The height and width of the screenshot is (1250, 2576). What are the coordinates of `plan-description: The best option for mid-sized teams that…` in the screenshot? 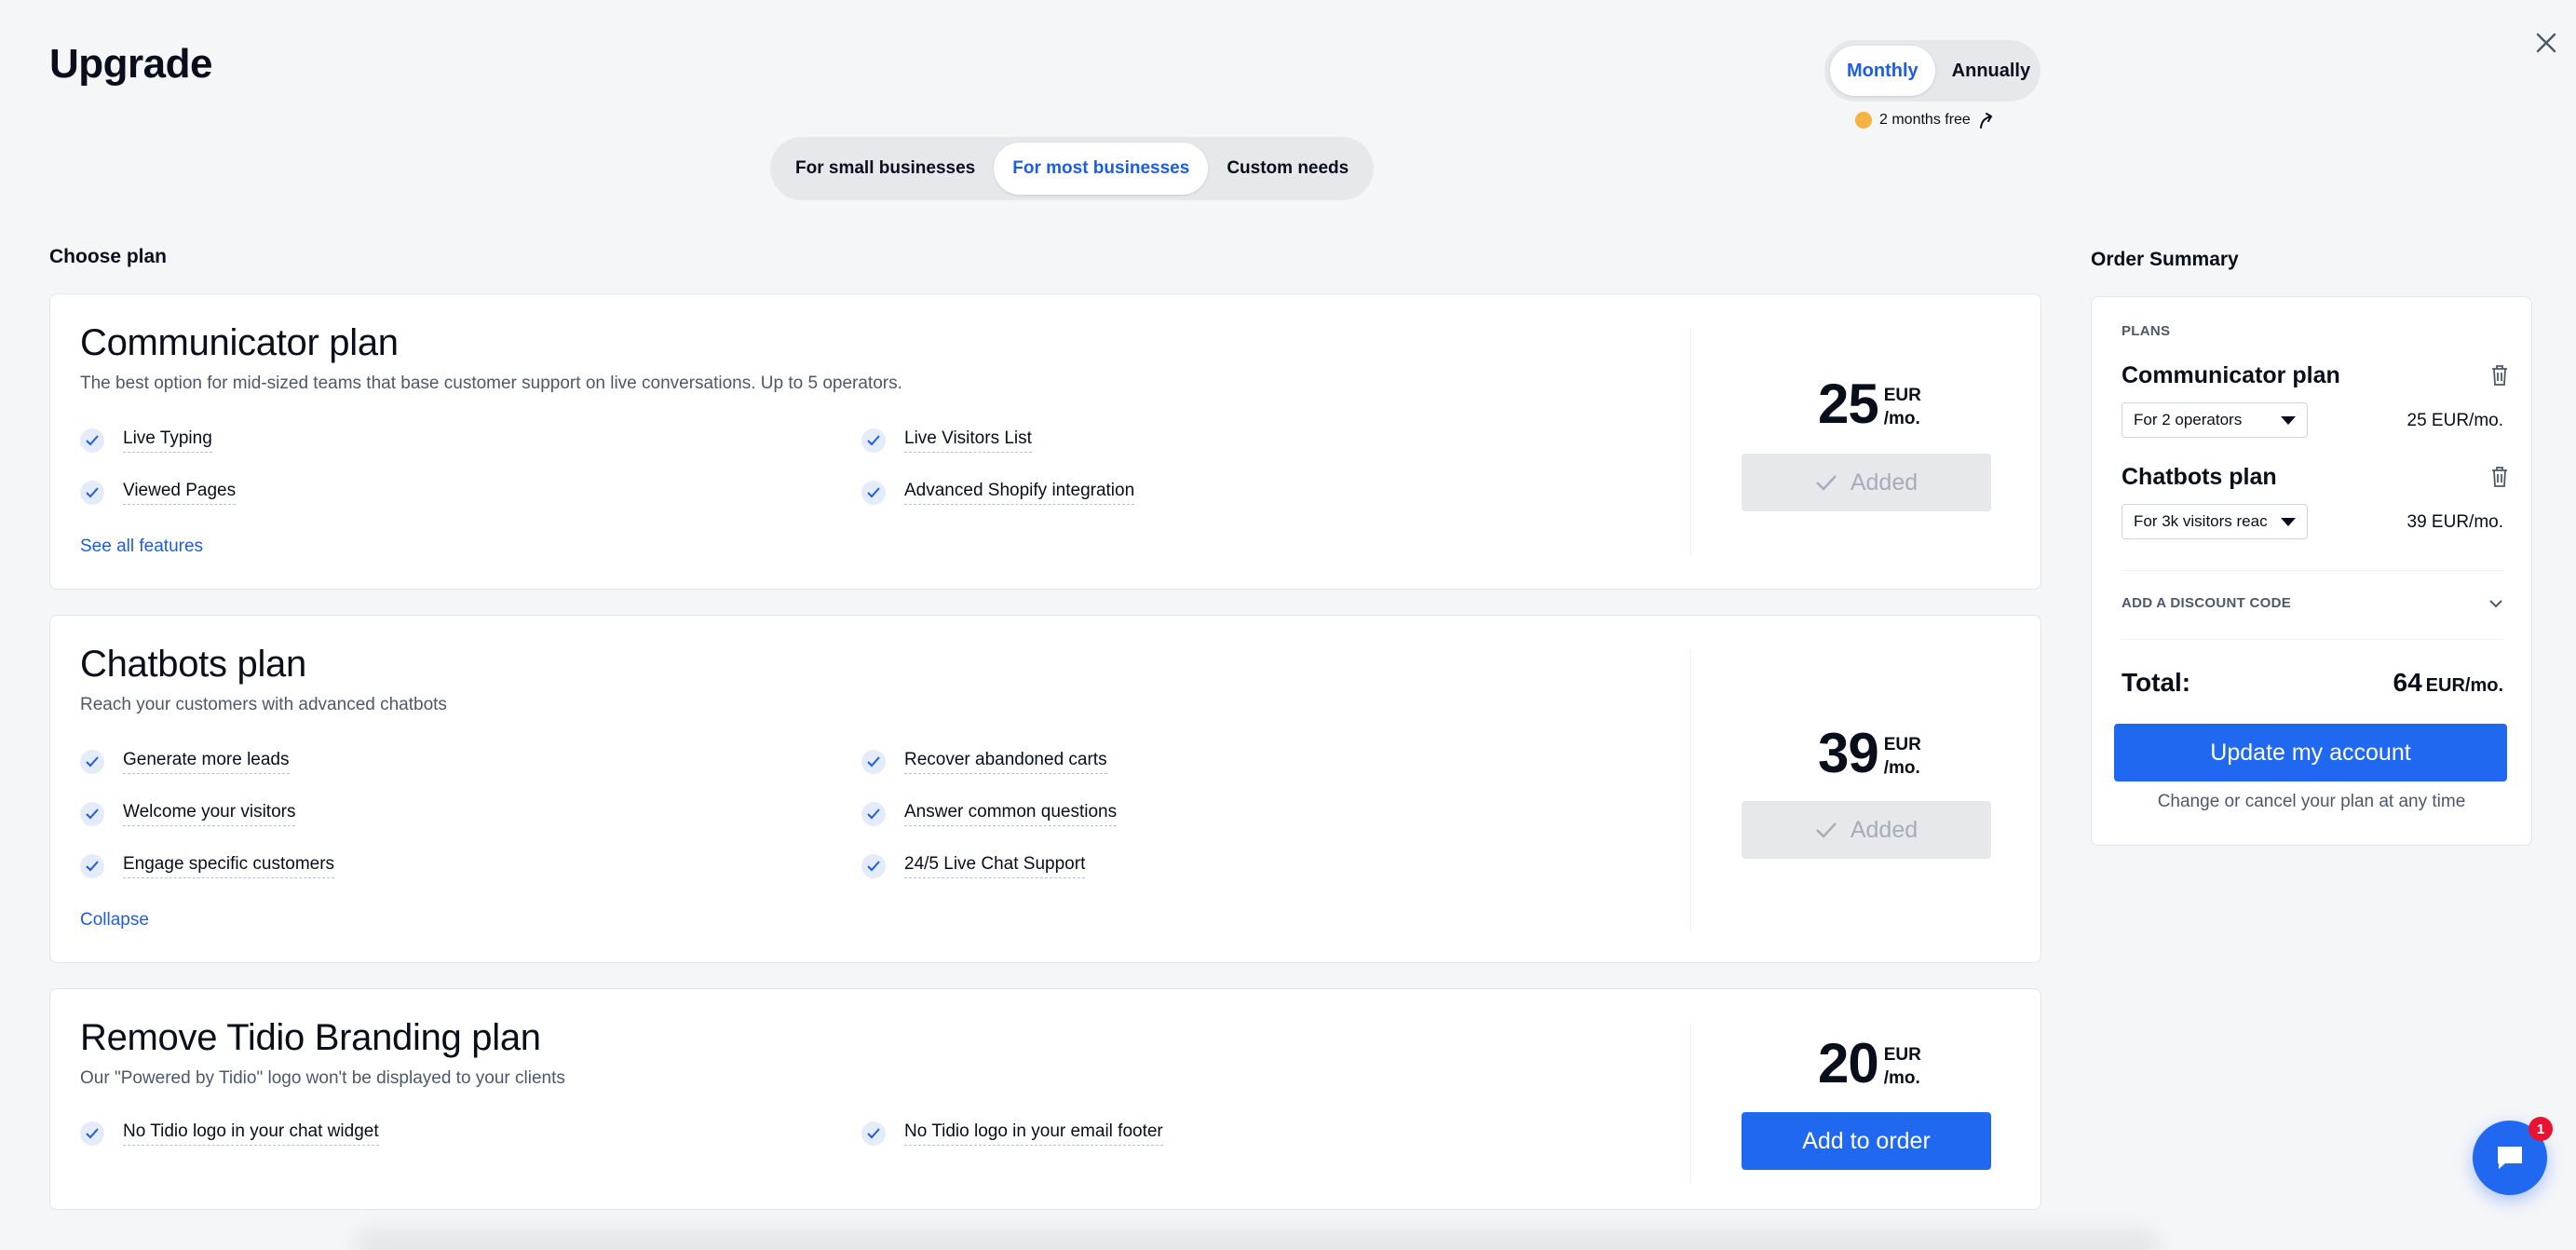 It's located at (491, 384).